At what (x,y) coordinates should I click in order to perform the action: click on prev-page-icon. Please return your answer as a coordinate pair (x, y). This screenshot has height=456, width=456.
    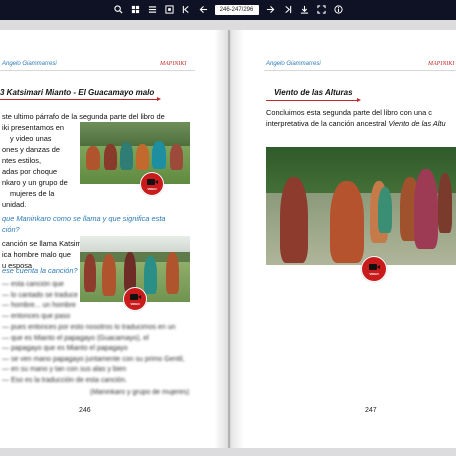
    Looking at the image, I should click on (203, 10).